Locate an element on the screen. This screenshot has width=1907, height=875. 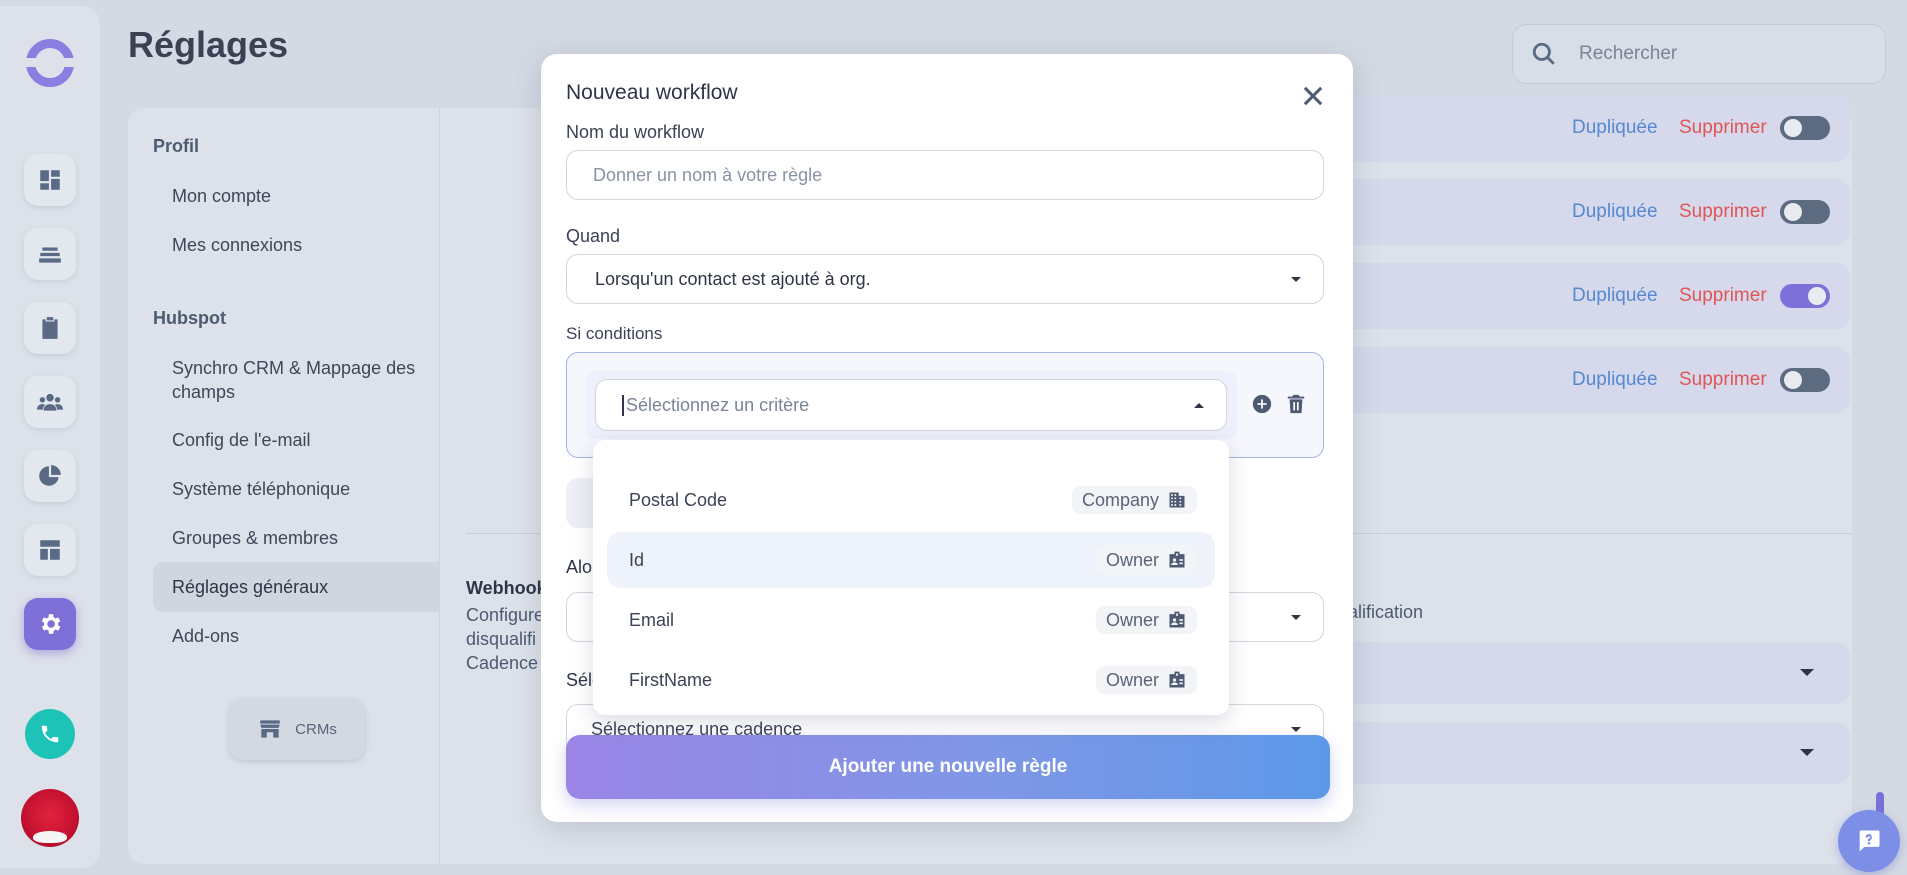
settings-nav-button is located at coordinates (50, 624).